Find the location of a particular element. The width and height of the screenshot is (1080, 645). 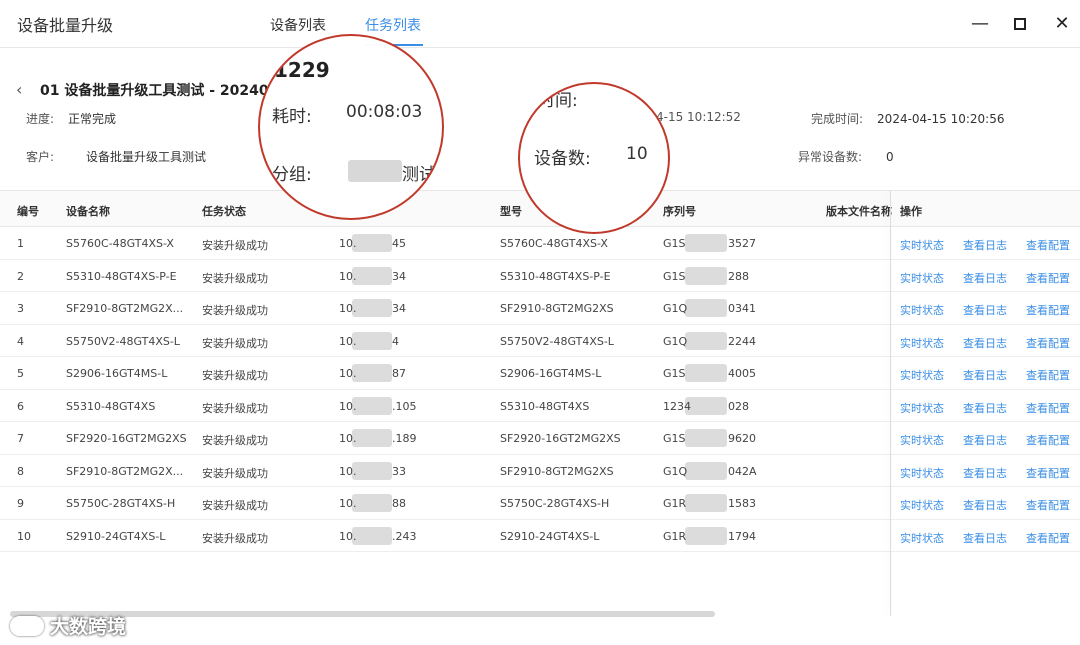

tab-device-list: 设备列表 is located at coordinates (298, 25).